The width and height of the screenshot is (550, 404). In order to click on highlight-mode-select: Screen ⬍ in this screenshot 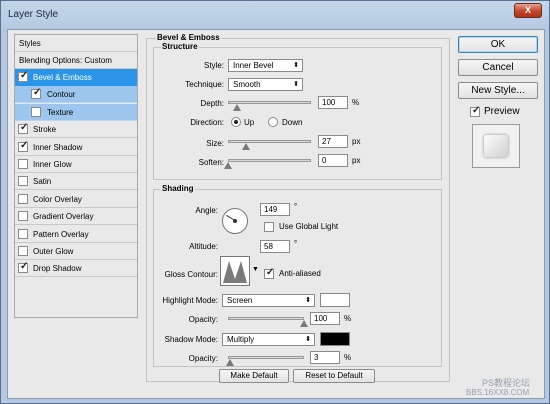, I will do `click(268, 300)`.